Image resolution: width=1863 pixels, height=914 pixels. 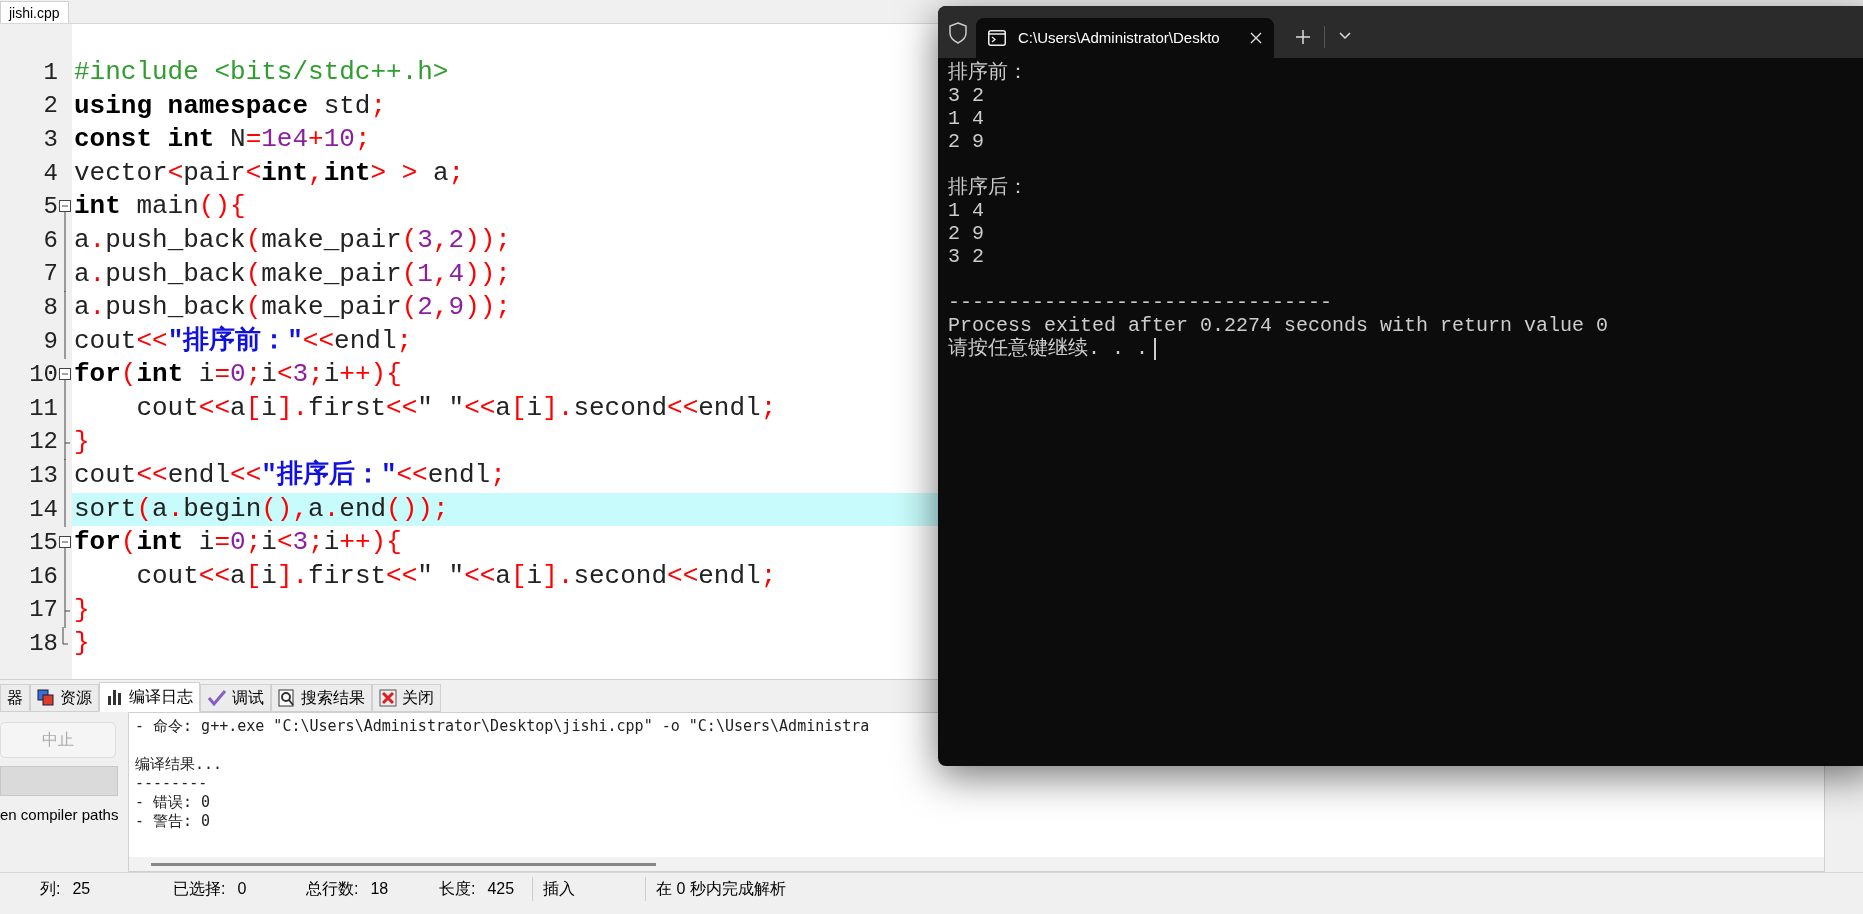 I want to click on status-value: 18, so click(x=379, y=888).